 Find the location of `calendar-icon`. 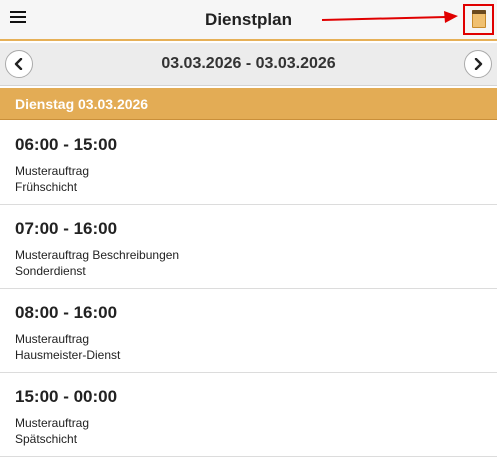

calendar-icon is located at coordinates (479, 19).